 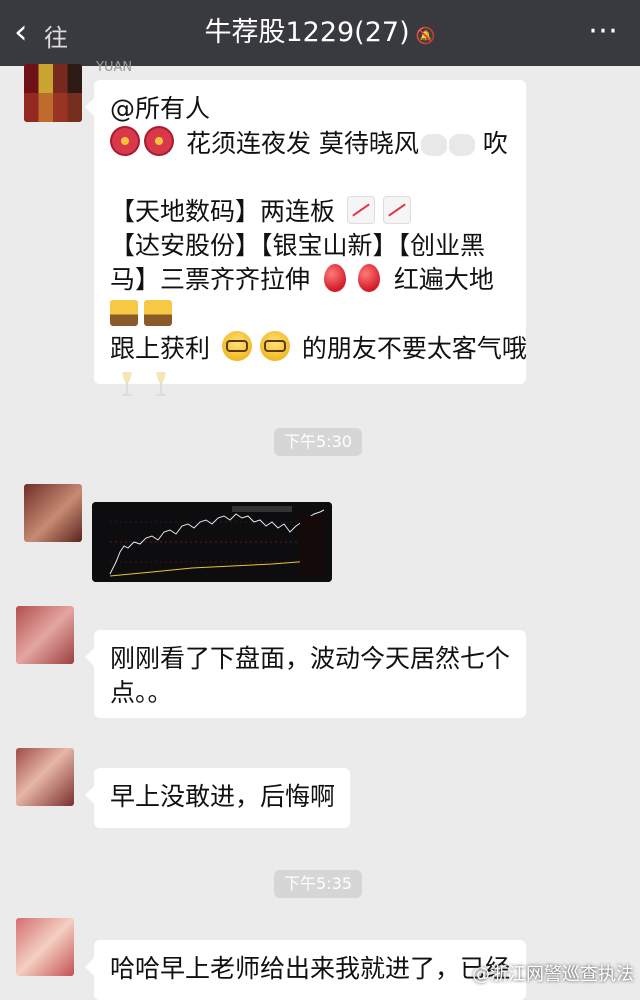 What do you see at coordinates (318, 442) in the screenshot?
I see `timestamp: 下午5:30` at bounding box center [318, 442].